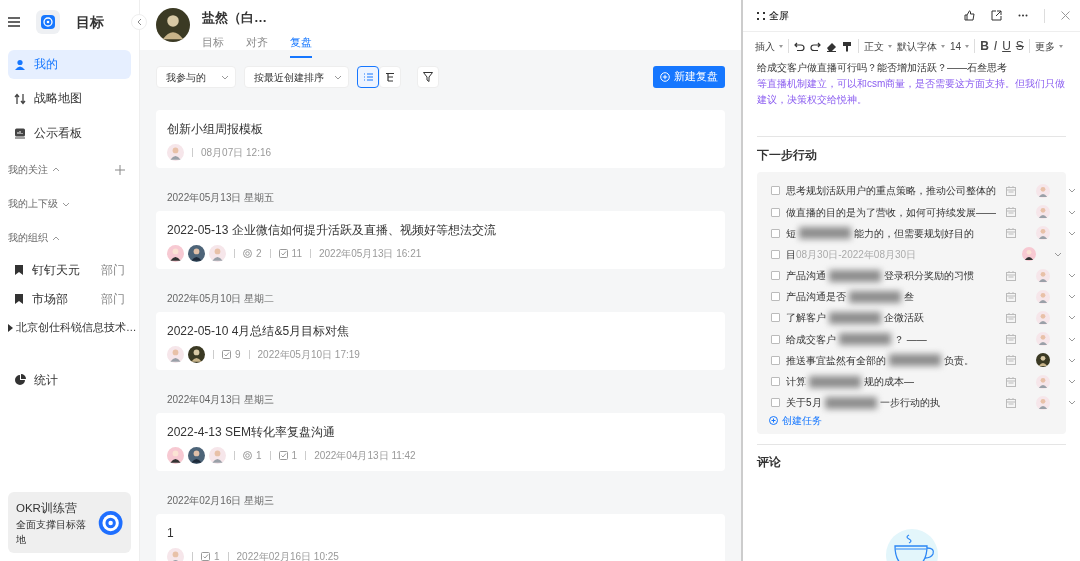 This screenshot has height=561, width=1080. Describe the element at coordinates (247, 253) in the screenshot. I see `target-icon` at that location.